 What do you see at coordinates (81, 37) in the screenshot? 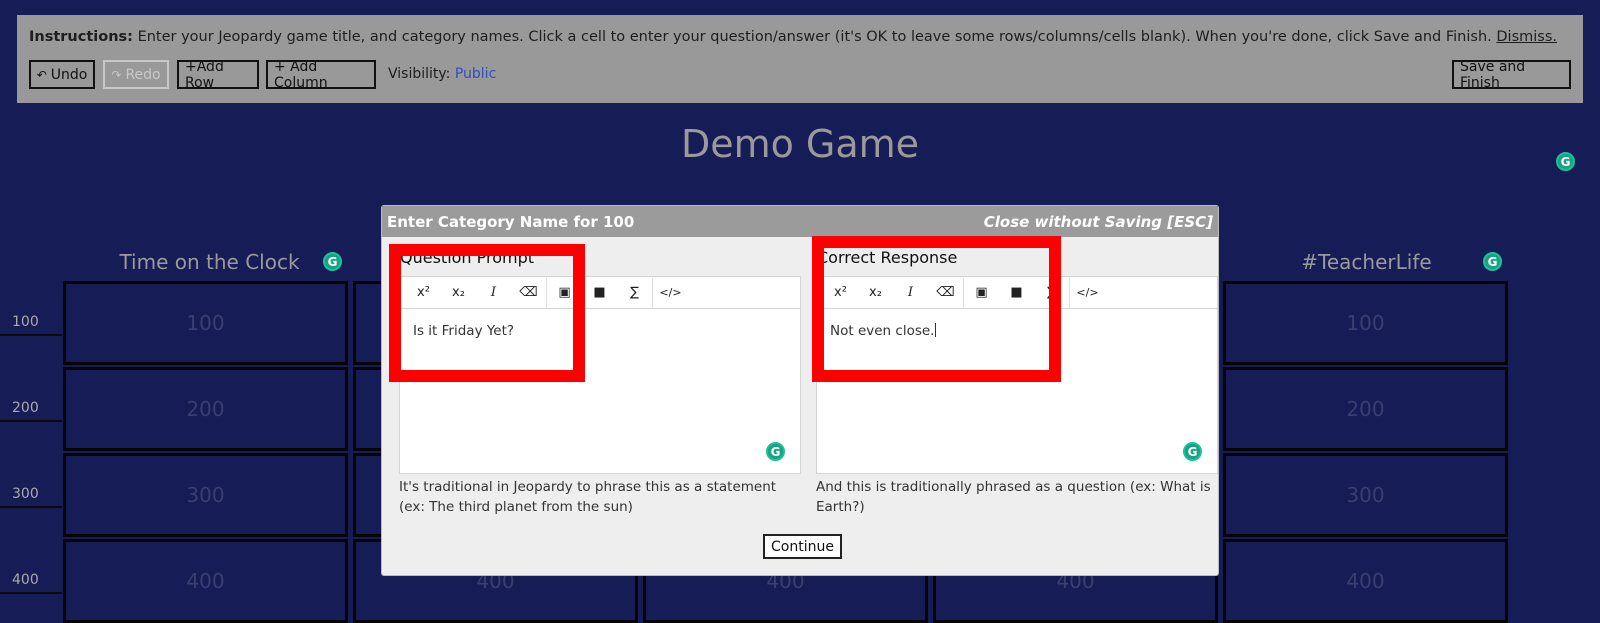
I see `instructions-label: Instructions:` at bounding box center [81, 37].